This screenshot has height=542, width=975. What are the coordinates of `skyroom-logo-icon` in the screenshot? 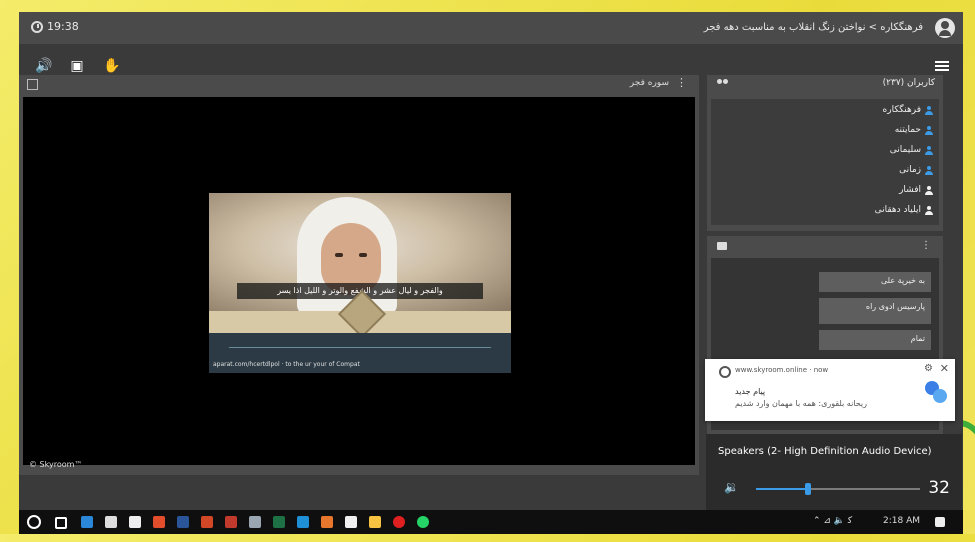 It's located at (936, 392).